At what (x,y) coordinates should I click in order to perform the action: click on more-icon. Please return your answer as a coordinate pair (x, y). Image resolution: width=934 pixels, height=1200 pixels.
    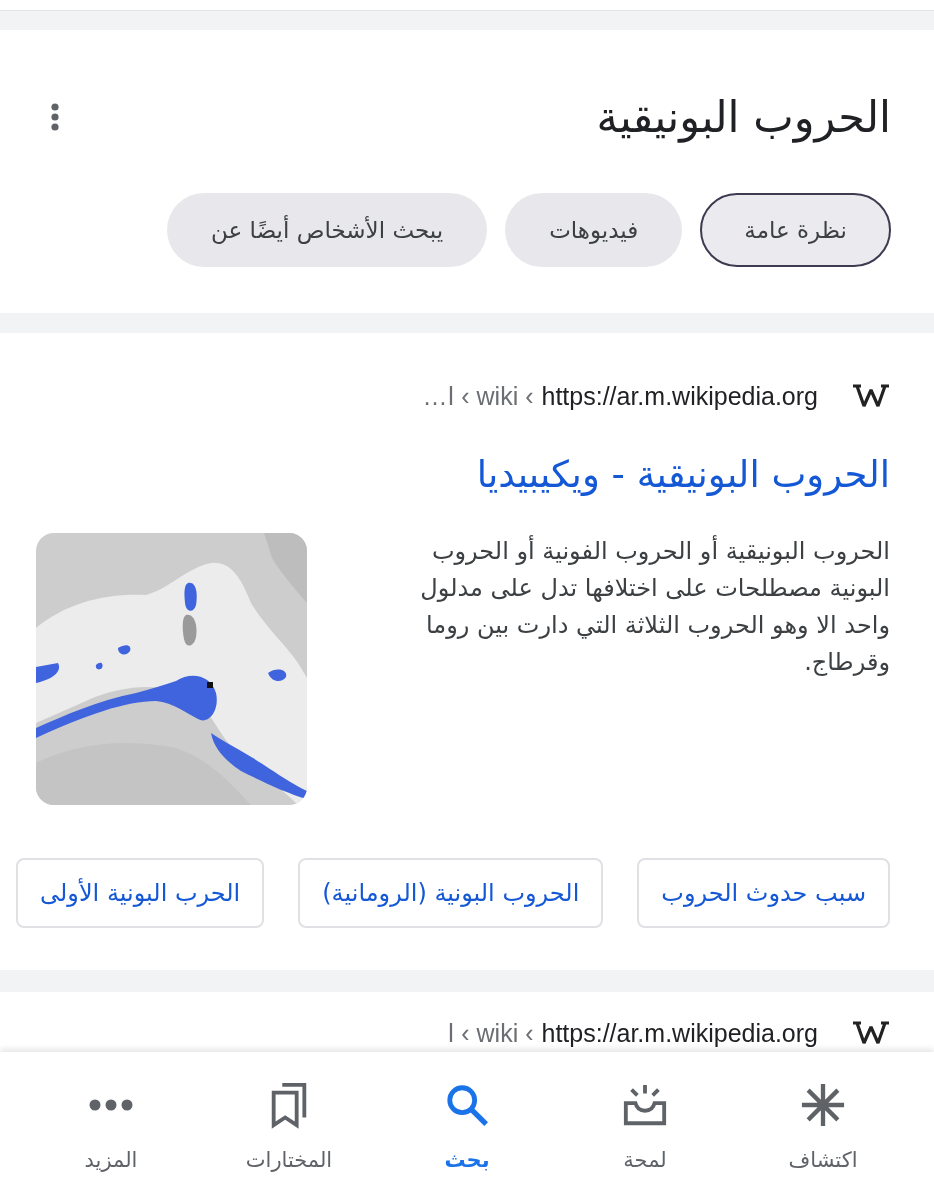
    Looking at the image, I should click on (111, 1105).